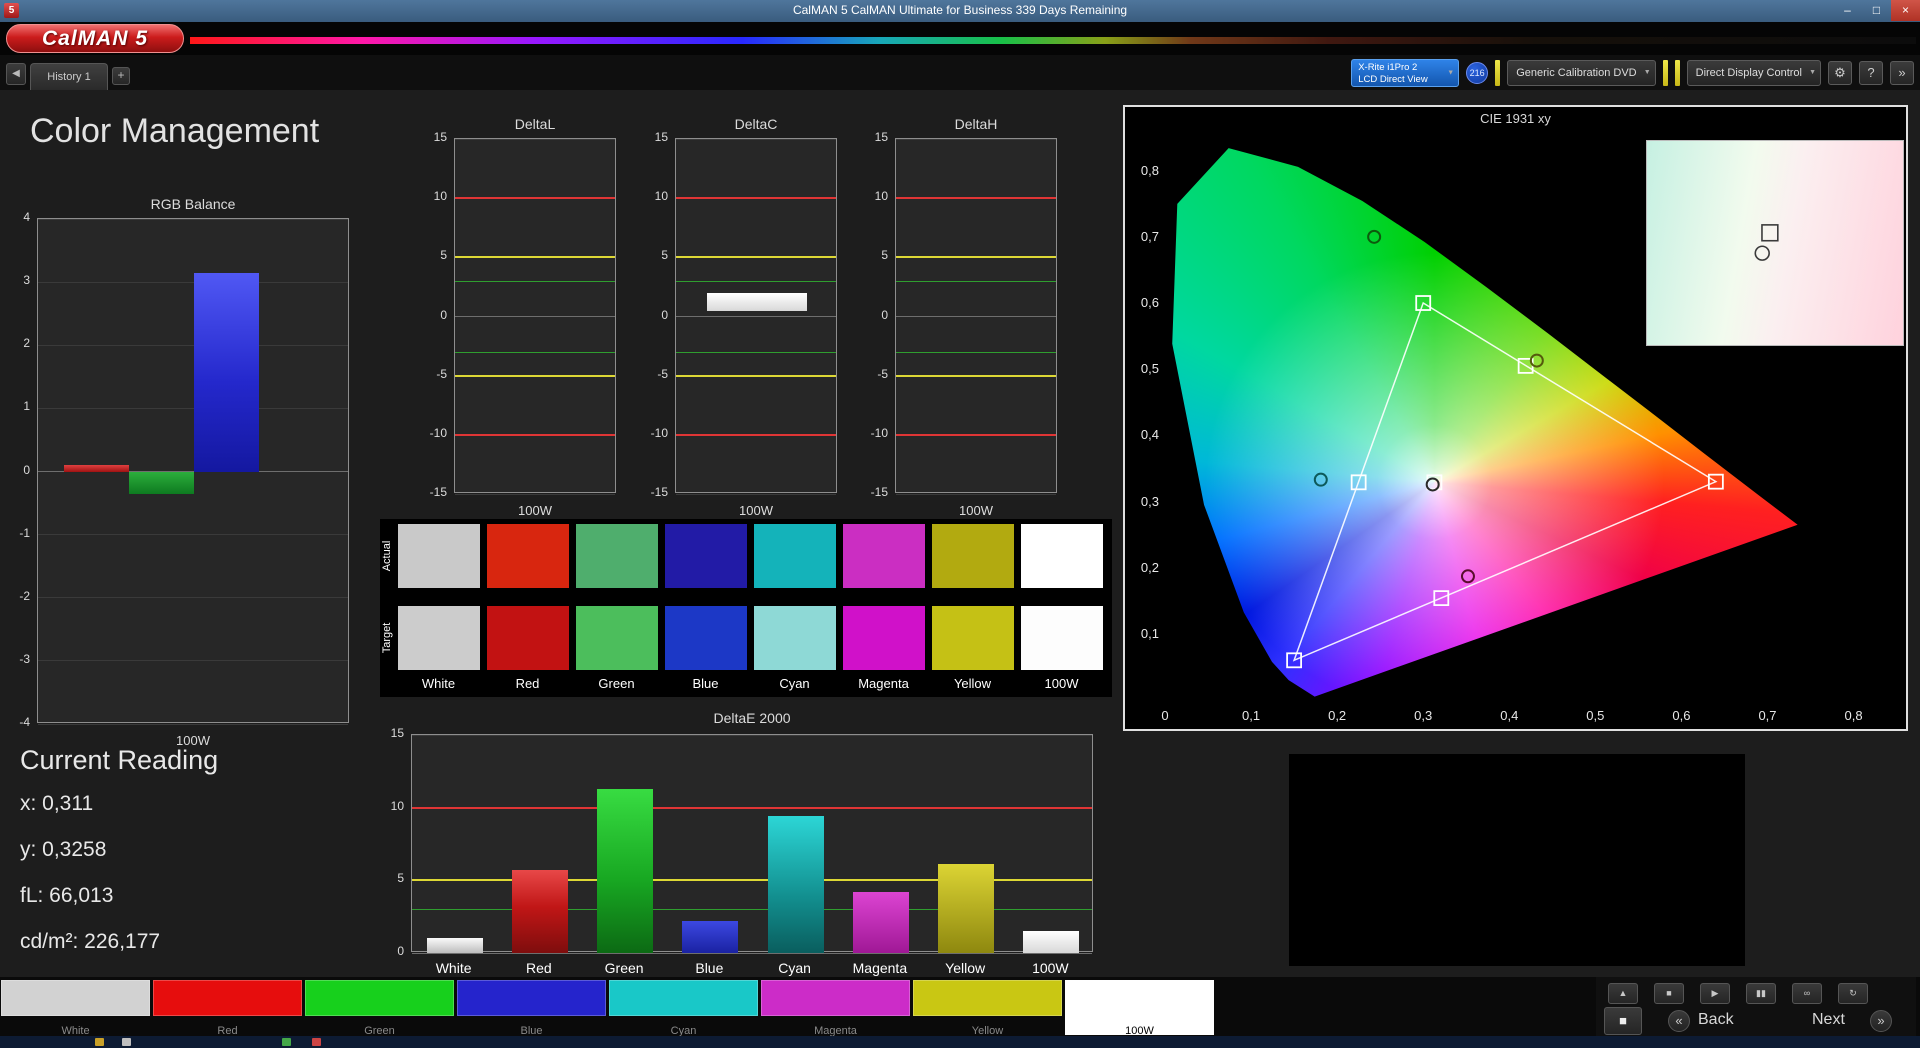  I want to click on bar-Green, so click(161, 482).